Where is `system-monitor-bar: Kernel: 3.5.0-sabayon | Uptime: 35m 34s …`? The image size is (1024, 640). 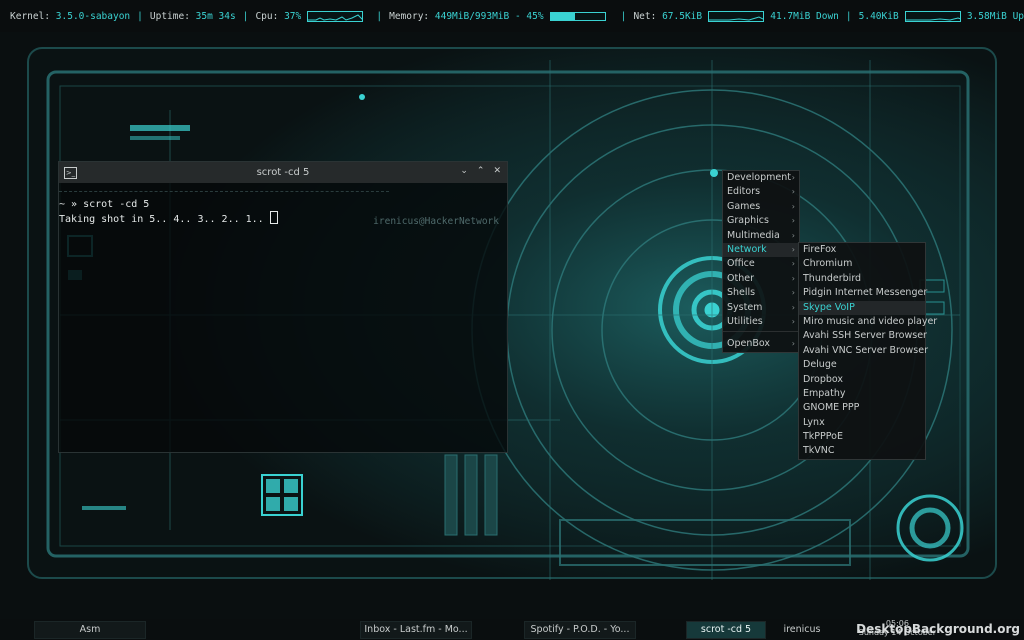
system-monitor-bar: Kernel: 3.5.0-sabayon | Uptime: 35m 34s … is located at coordinates (512, 16).